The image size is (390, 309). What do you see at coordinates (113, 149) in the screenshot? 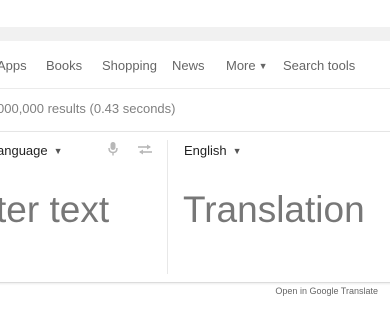
I see `microphone-icon` at bounding box center [113, 149].